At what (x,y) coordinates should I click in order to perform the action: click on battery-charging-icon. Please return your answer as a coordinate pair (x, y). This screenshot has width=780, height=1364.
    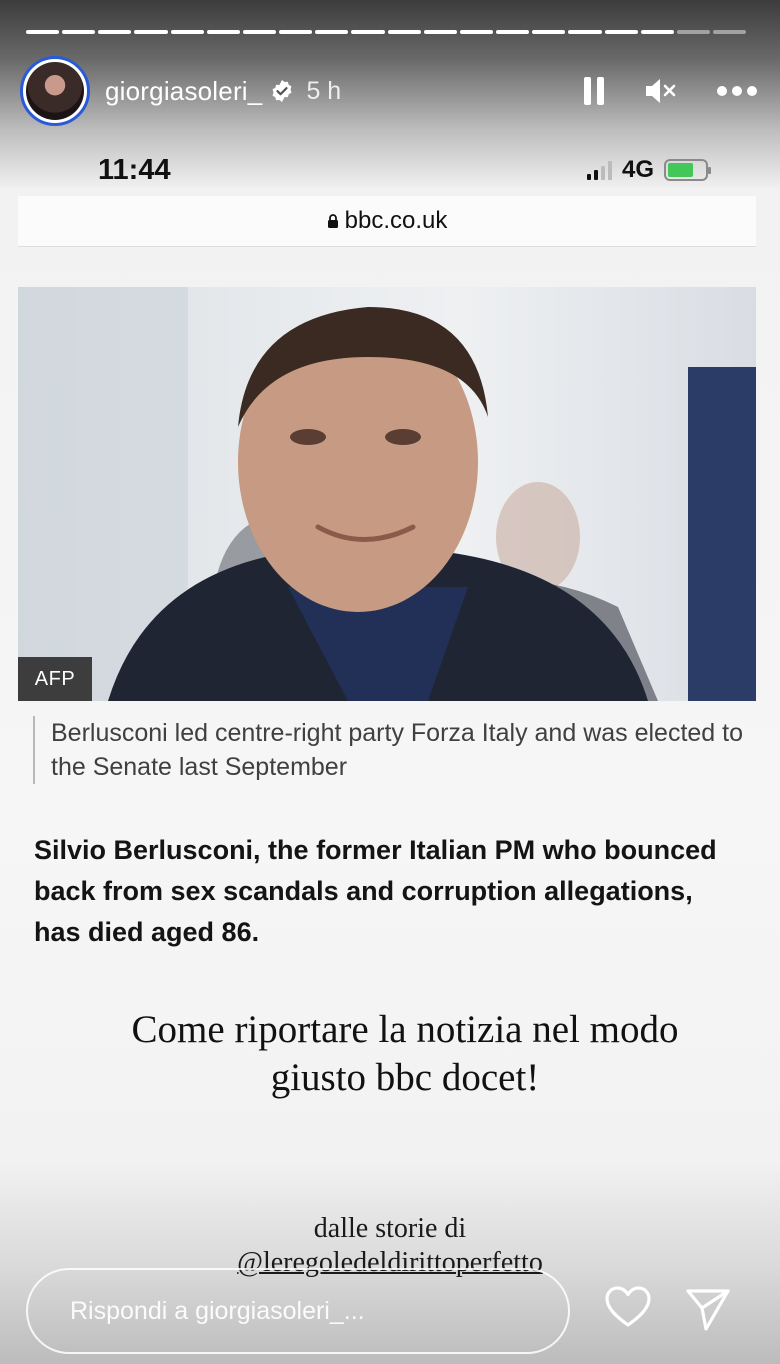
    Looking at the image, I should click on (687, 170).